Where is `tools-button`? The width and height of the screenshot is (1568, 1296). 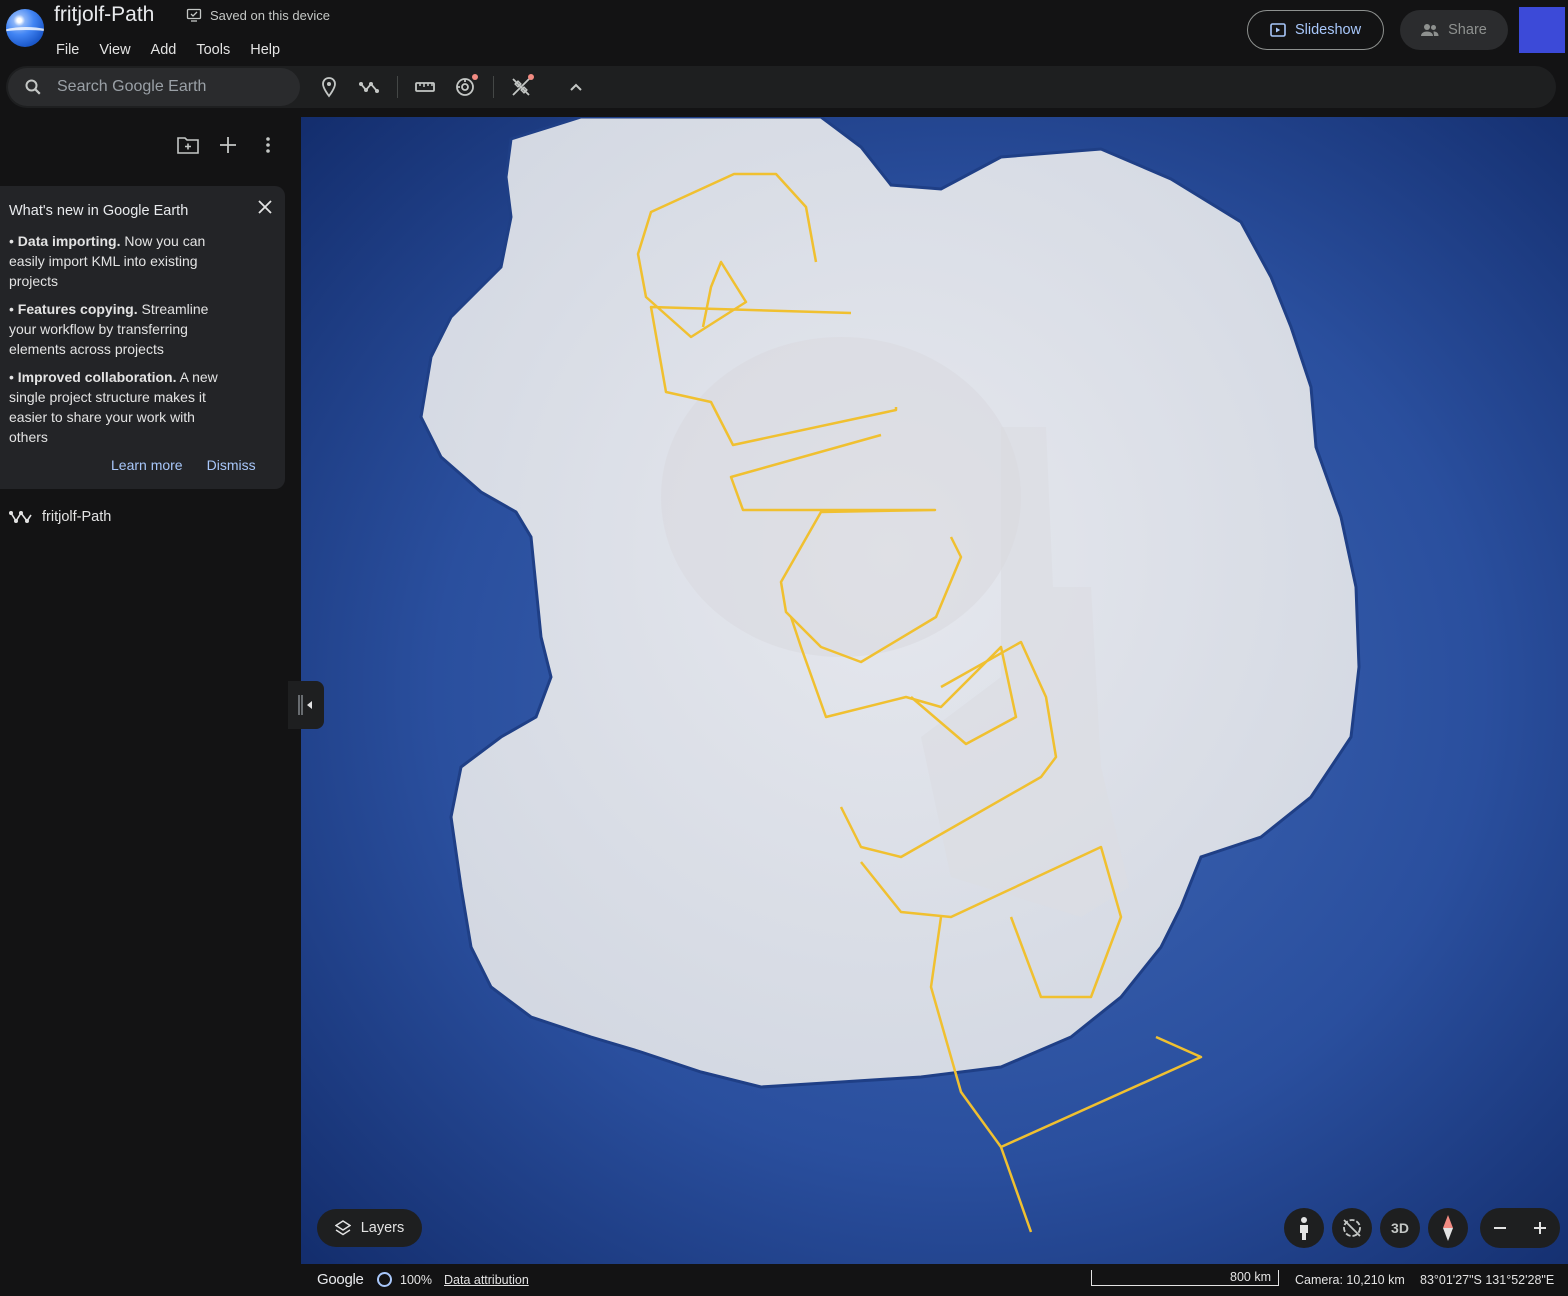
tools-button is located at coordinates (521, 87).